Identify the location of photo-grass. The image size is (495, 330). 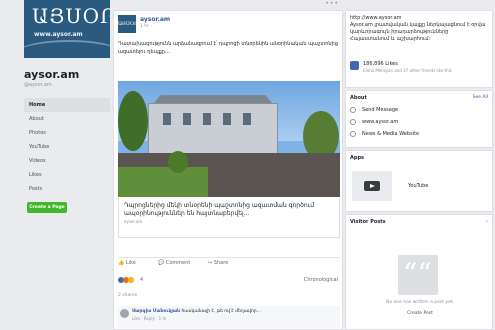
(163, 182).